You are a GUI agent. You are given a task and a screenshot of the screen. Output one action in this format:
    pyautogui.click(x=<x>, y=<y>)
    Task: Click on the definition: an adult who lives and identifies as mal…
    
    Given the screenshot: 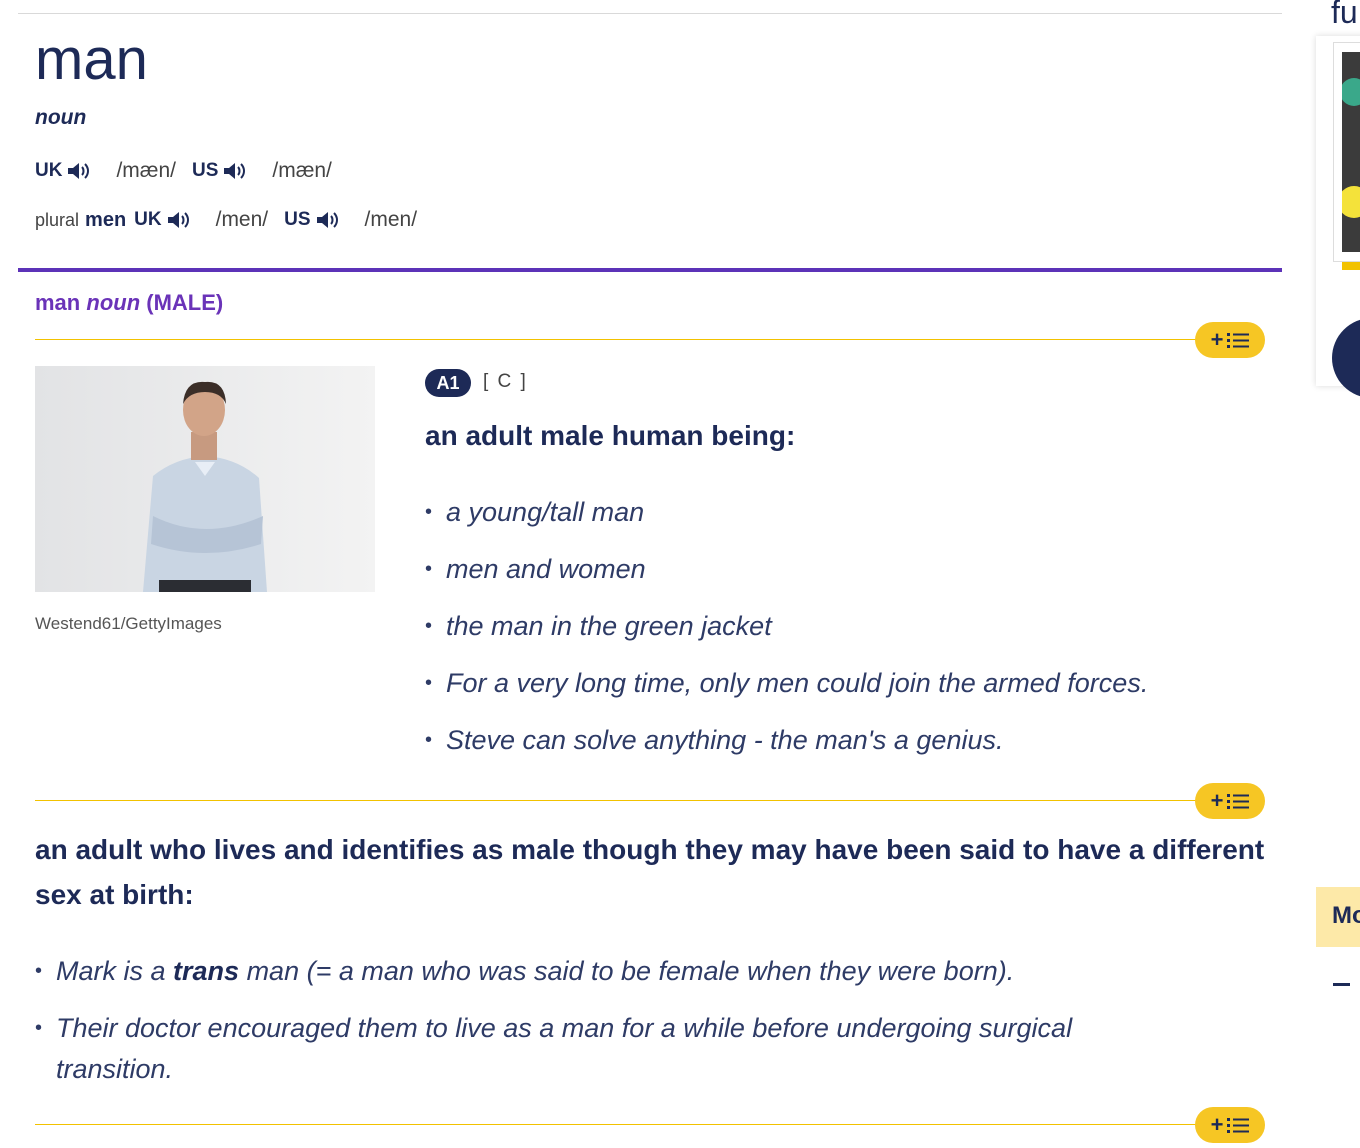 What is the action you would take?
    pyautogui.click(x=650, y=872)
    